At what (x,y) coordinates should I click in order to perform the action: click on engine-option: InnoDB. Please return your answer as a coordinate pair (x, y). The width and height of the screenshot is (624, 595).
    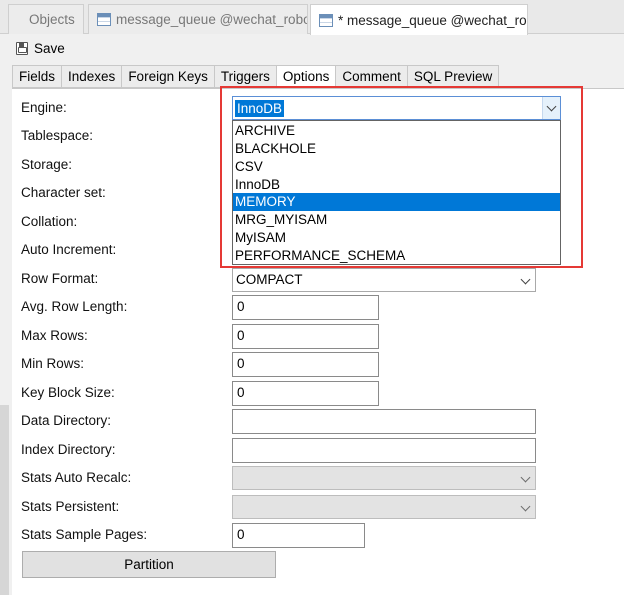
    Looking at the image, I should click on (396, 185).